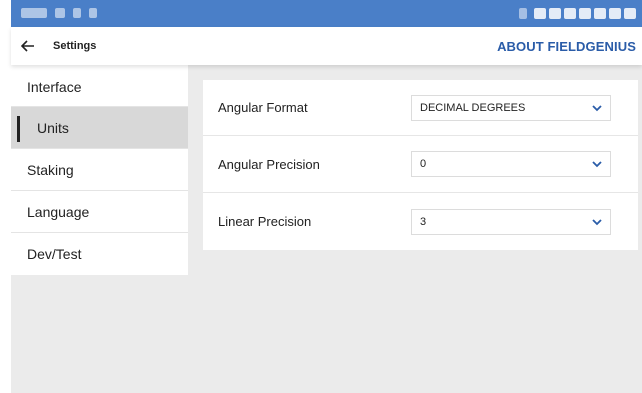  Describe the element at coordinates (540, 13) in the screenshot. I see `wifi-icon` at that location.